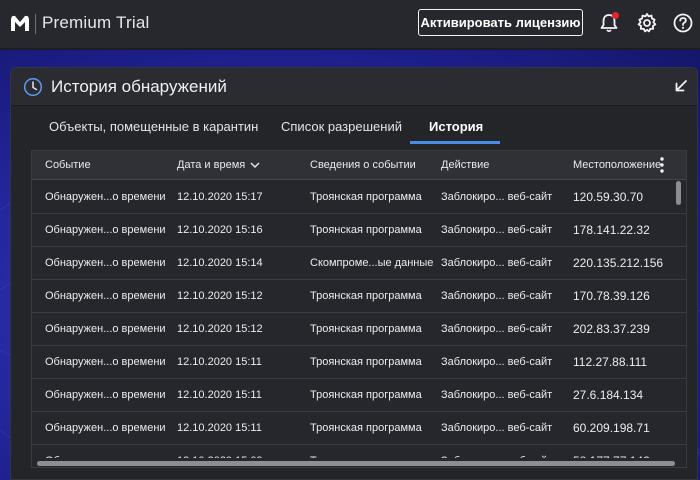 The width and height of the screenshot is (700, 480). I want to click on cell-location: 170.78.39.126, so click(611, 296).